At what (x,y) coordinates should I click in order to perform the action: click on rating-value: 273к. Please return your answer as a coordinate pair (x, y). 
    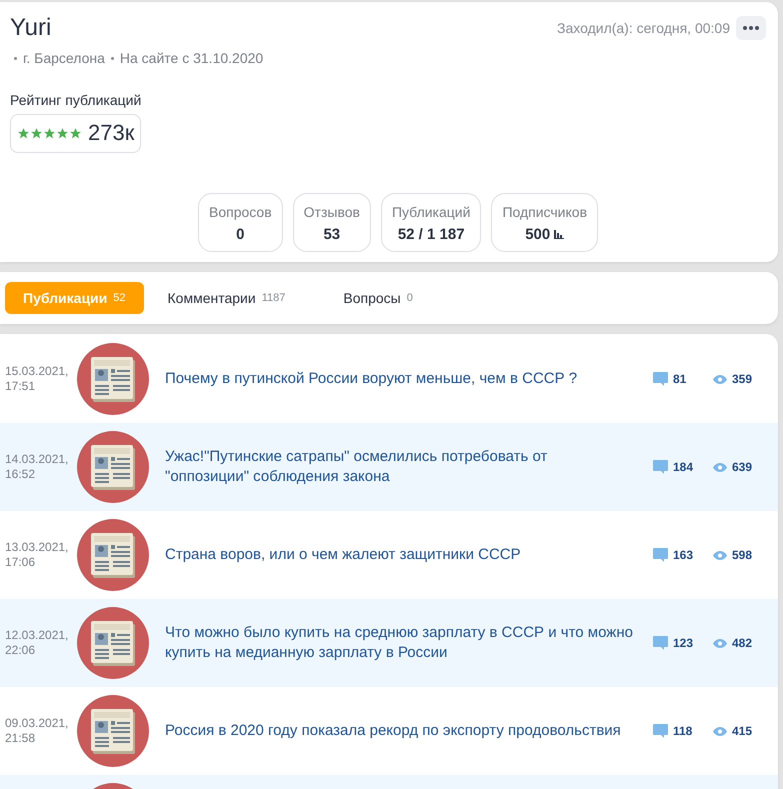
    Looking at the image, I should click on (111, 133).